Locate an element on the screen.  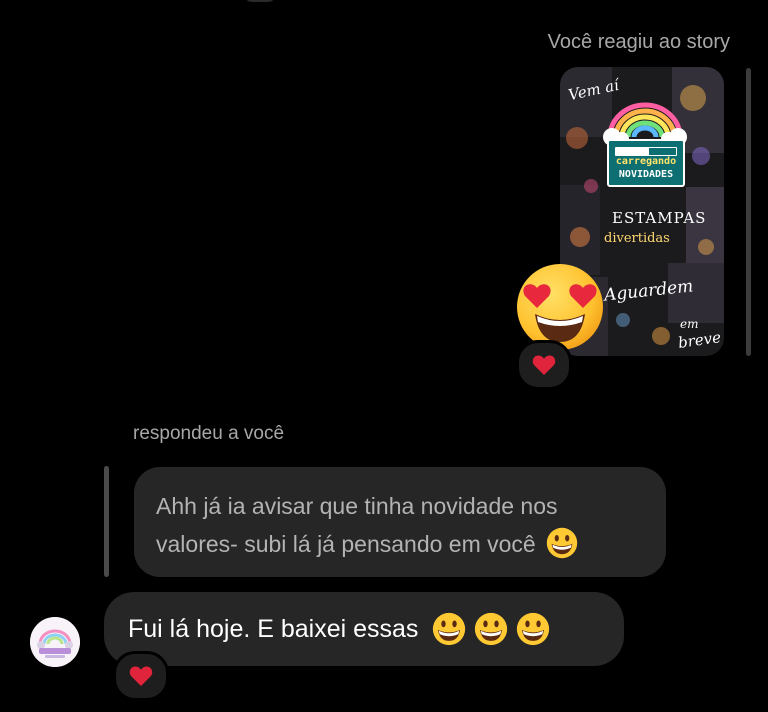
story-text-divertidas: divertidas is located at coordinates (637, 238).